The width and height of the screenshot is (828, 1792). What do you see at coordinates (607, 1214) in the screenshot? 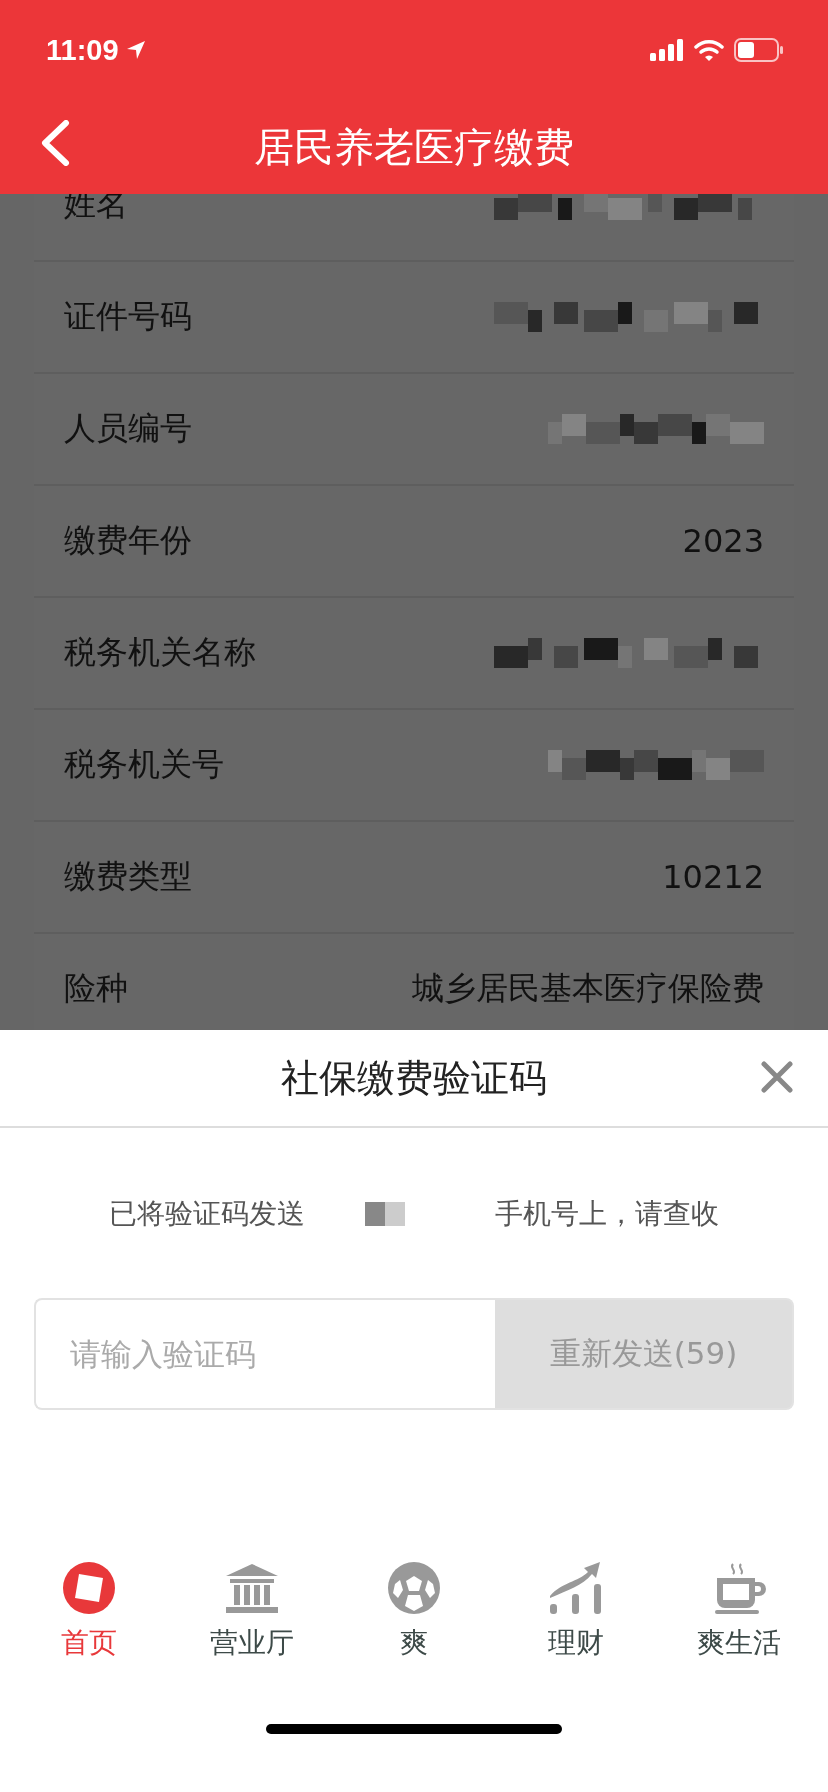
I see `message-text: 手机号上，请查收` at bounding box center [607, 1214].